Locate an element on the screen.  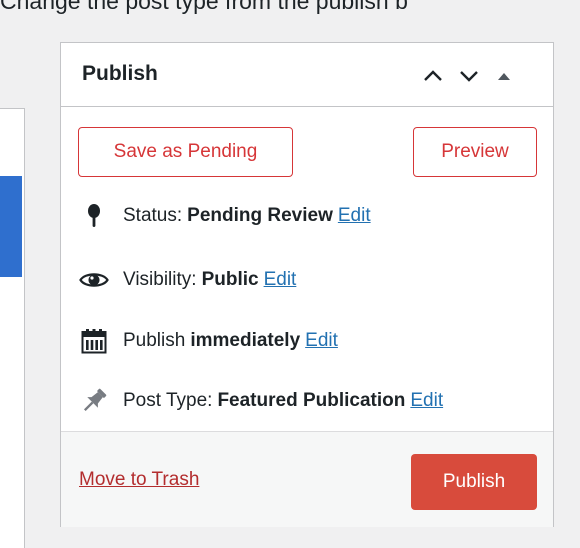
post-type-row: Post Type: Featured Publication Edit is located at coordinates (261, 401).